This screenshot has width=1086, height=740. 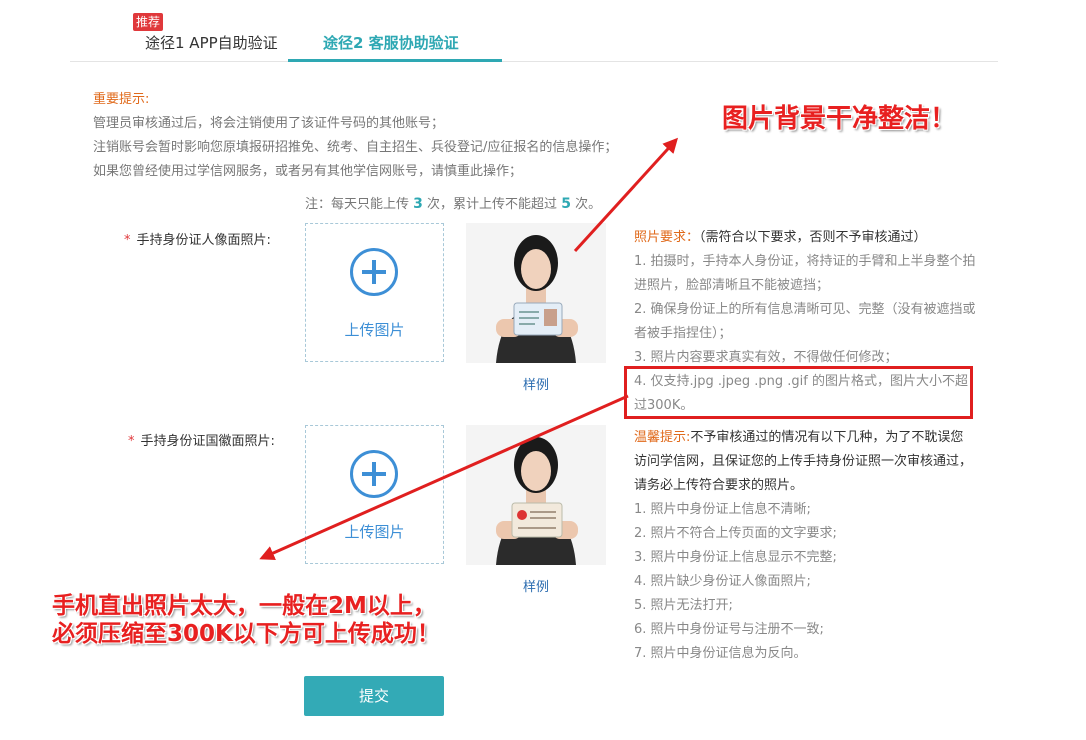 What do you see at coordinates (626, 195) in the screenshot?
I see `arrow-to-background` at bounding box center [626, 195].